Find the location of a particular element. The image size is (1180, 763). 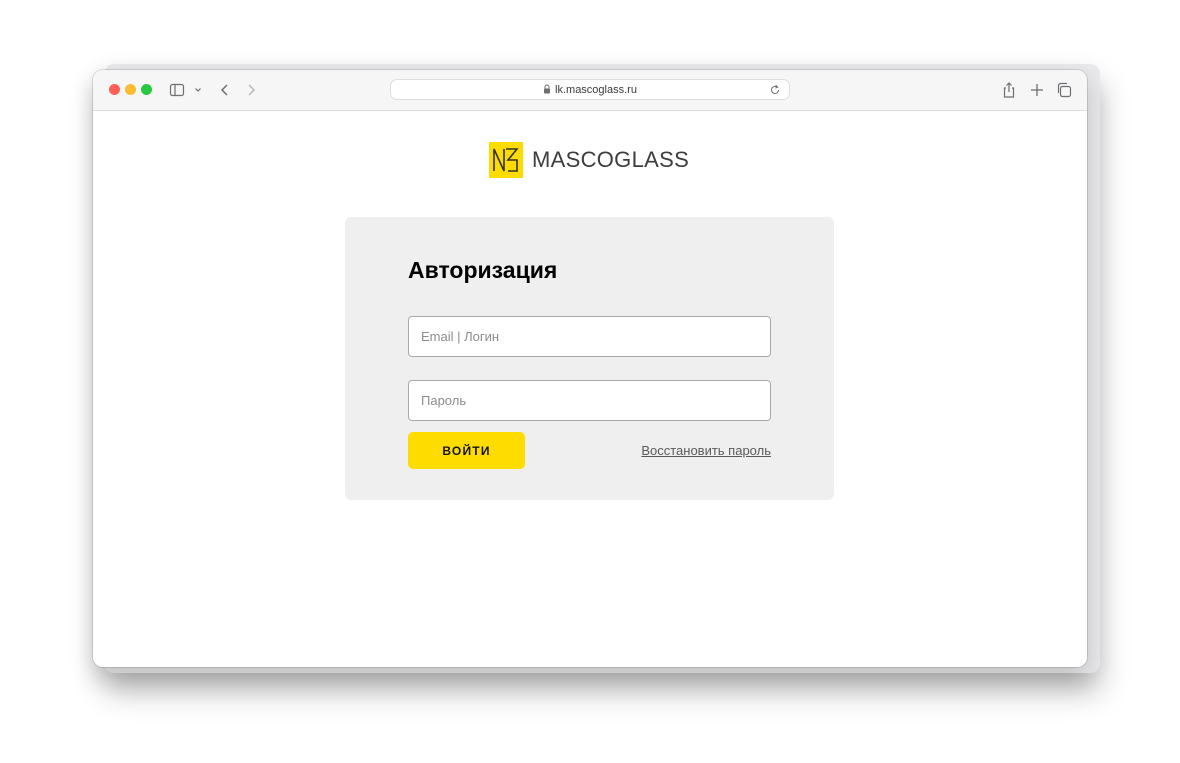

plus-icon is located at coordinates (1037, 90).